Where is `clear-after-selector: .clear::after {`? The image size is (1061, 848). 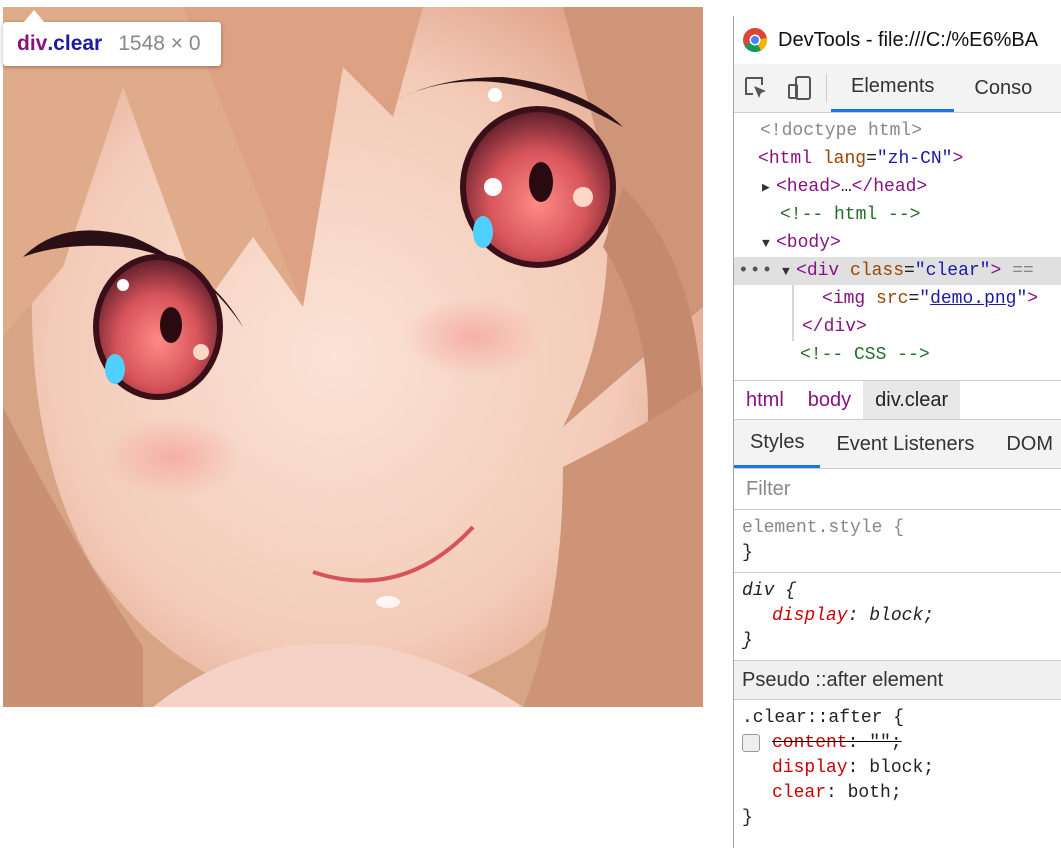 clear-after-selector: .clear::after { is located at coordinates (823, 718).